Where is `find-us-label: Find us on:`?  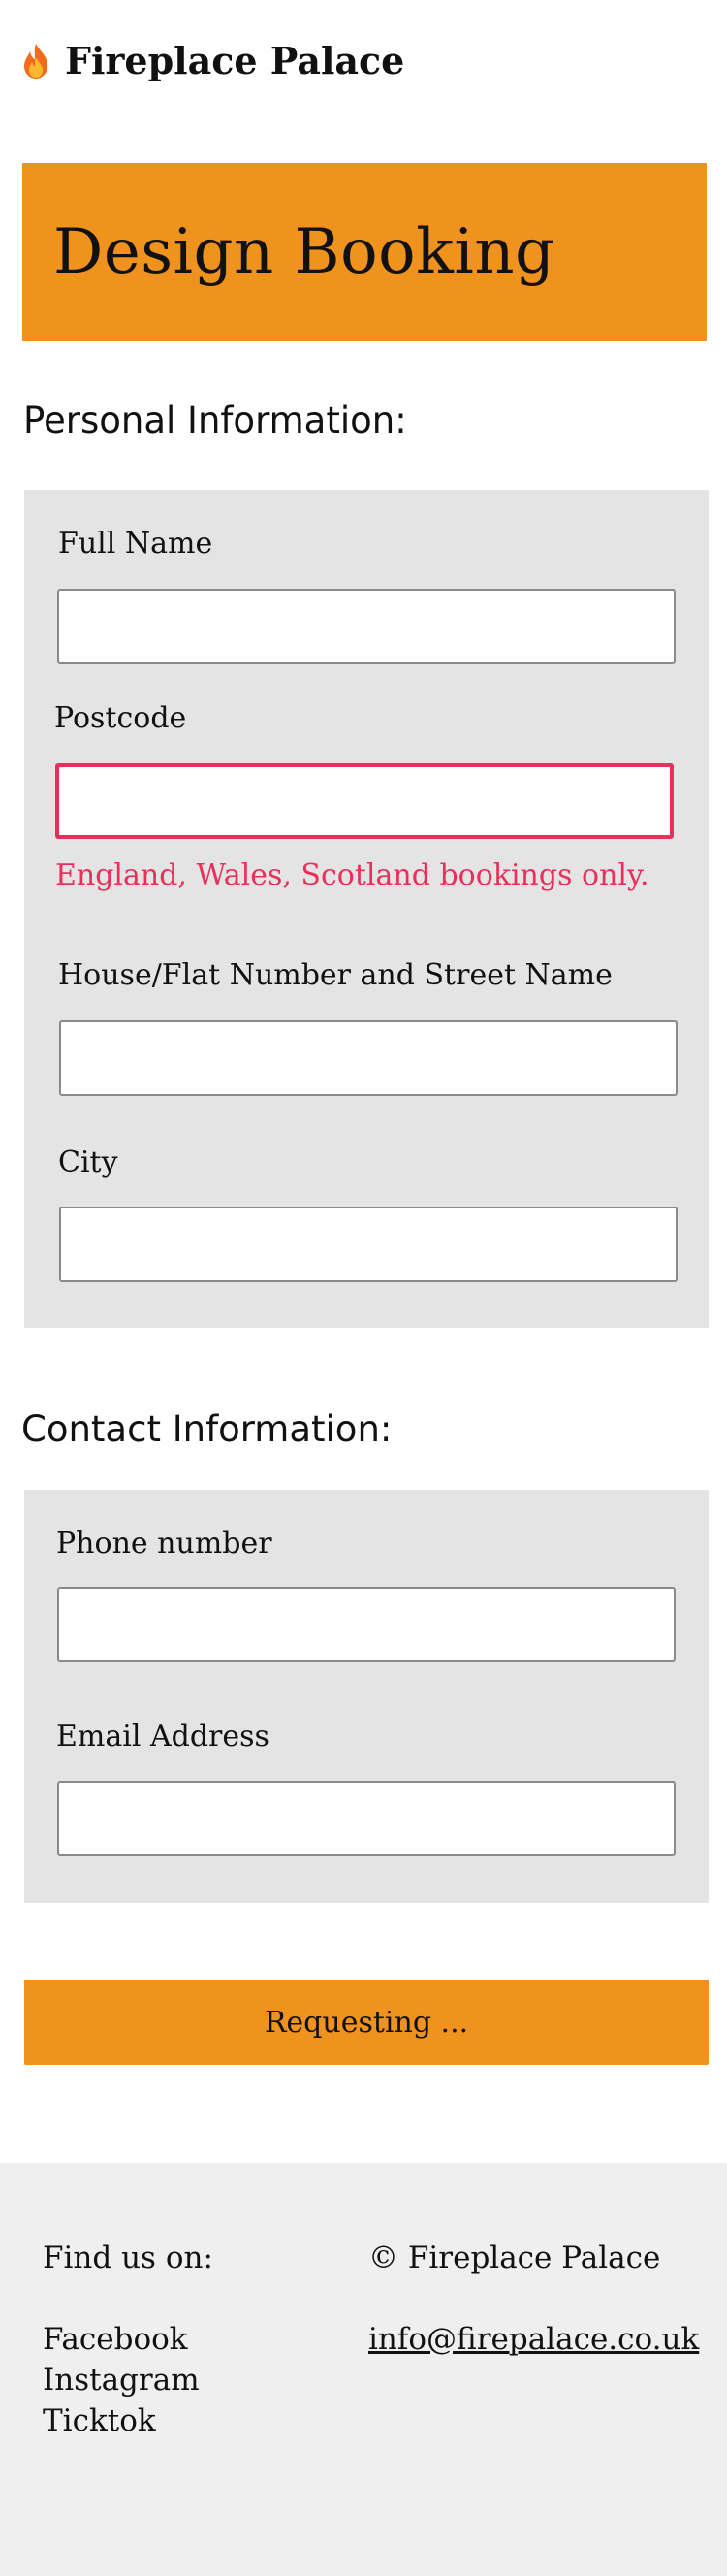
find-us-label: Find us on: is located at coordinates (128, 2257).